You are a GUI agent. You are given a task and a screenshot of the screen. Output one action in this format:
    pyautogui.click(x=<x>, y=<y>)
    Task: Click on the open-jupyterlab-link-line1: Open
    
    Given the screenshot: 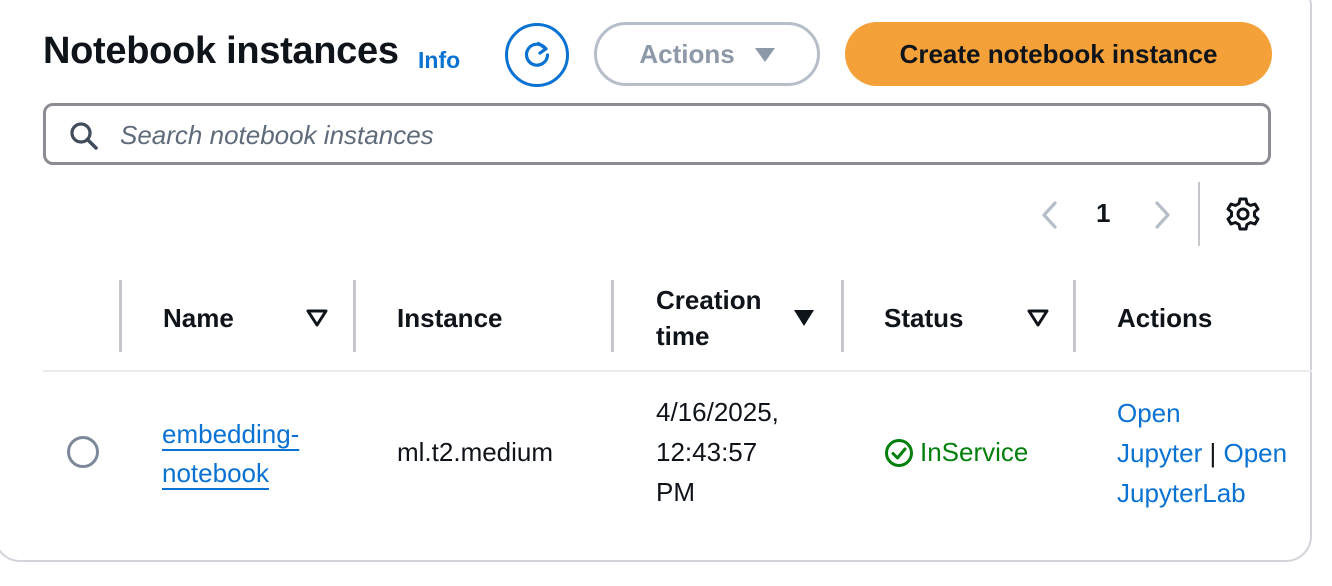 What is the action you would take?
    pyautogui.click(x=1256, y=453)
    